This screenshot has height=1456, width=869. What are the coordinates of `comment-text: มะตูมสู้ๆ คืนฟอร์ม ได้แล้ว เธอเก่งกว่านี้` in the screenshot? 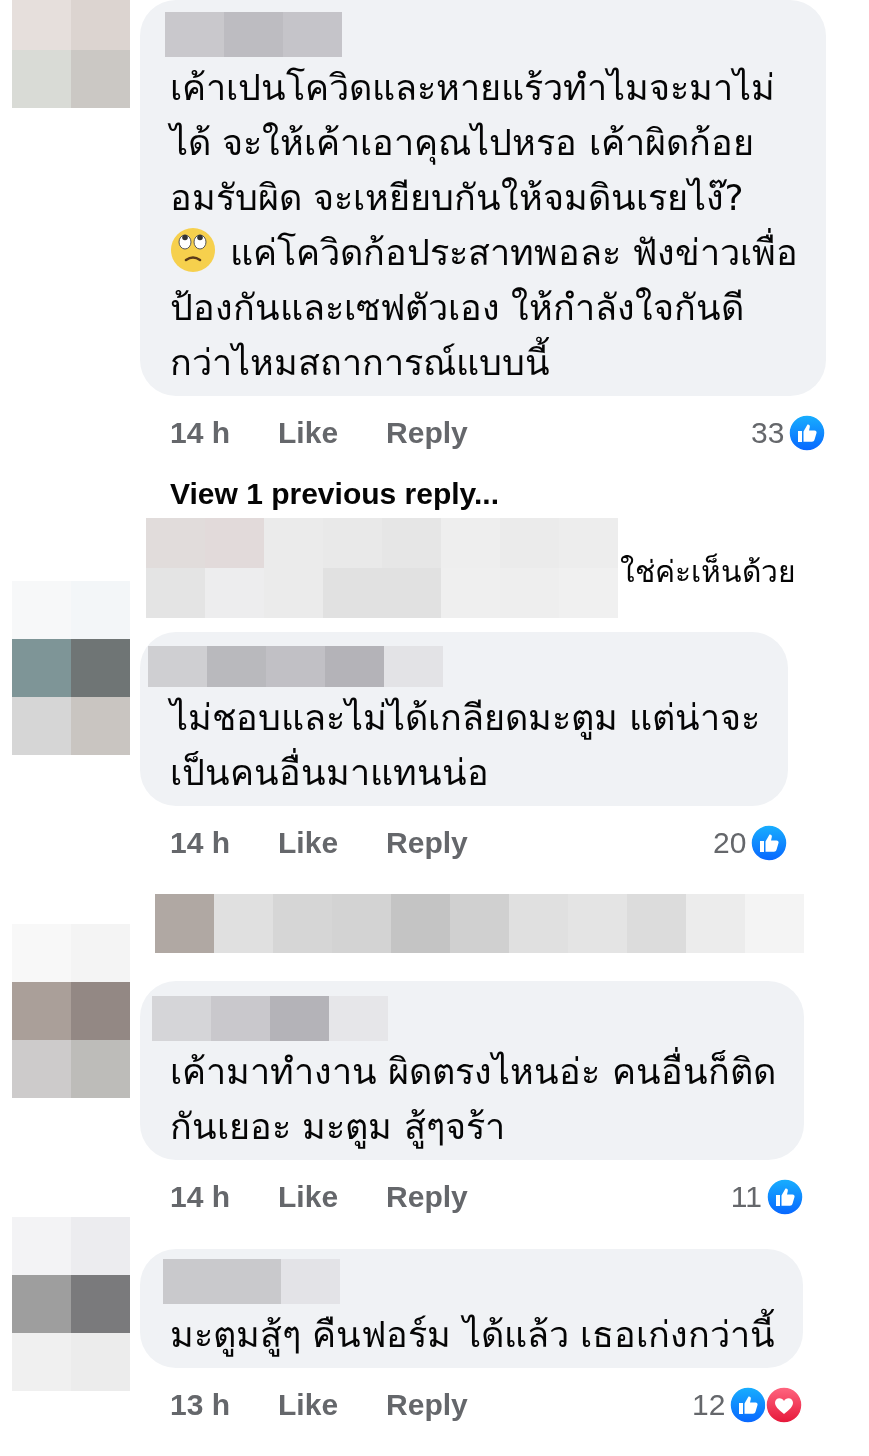 It's located at (473, 1334).